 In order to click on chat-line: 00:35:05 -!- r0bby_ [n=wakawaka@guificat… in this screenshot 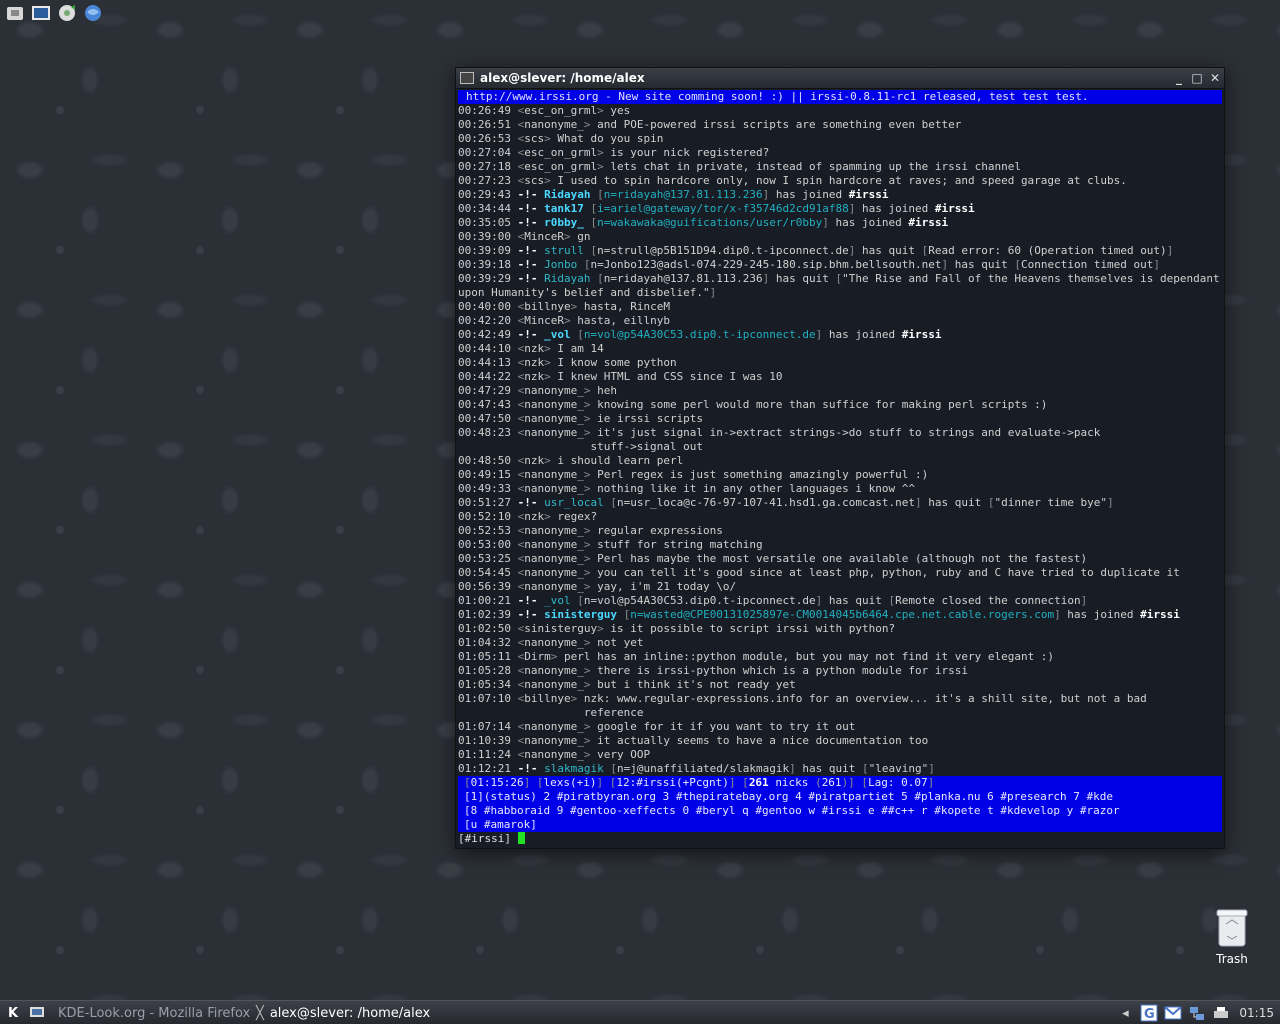, I will do `click(703, 222)`.